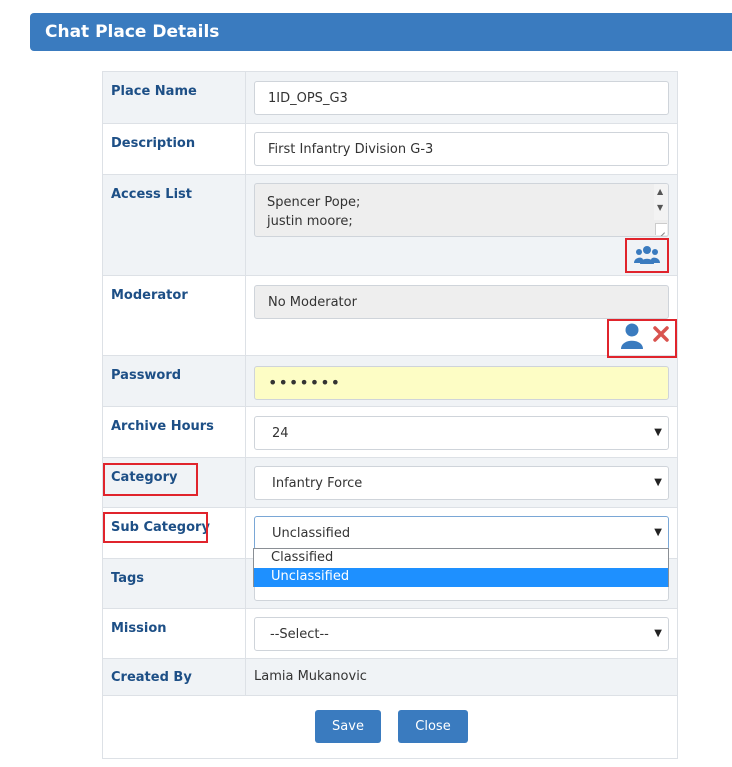 This screenshot has height=767, width=732. Describe the element at coordinates (461, 433) in the screenshot. I see `archive-hours-select: 24 ▼` at that location.